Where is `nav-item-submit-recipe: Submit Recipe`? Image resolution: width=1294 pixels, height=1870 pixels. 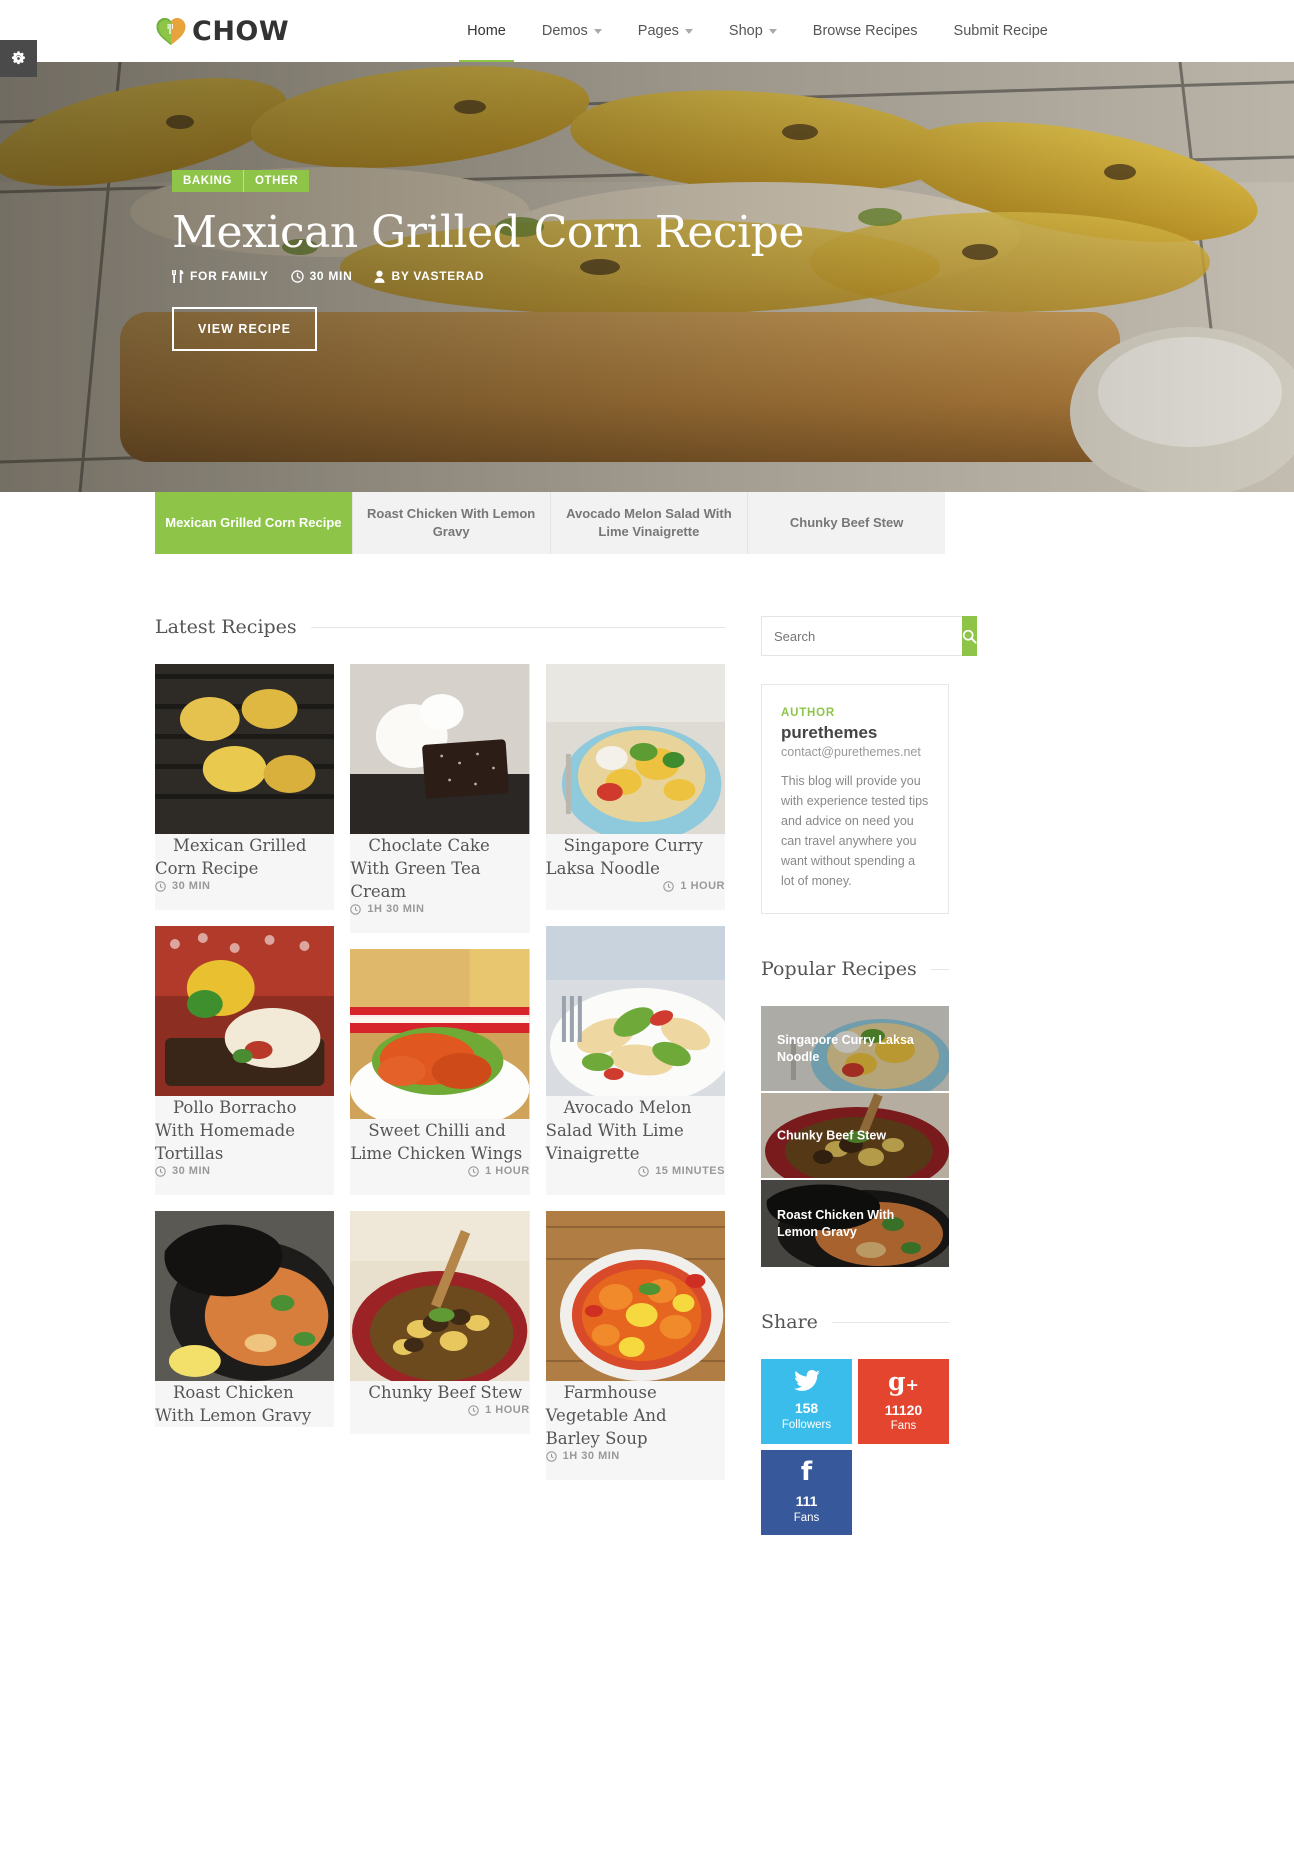 nav-item-submit-recipe: Submit Recipe is located at coordinates (1001, 31).